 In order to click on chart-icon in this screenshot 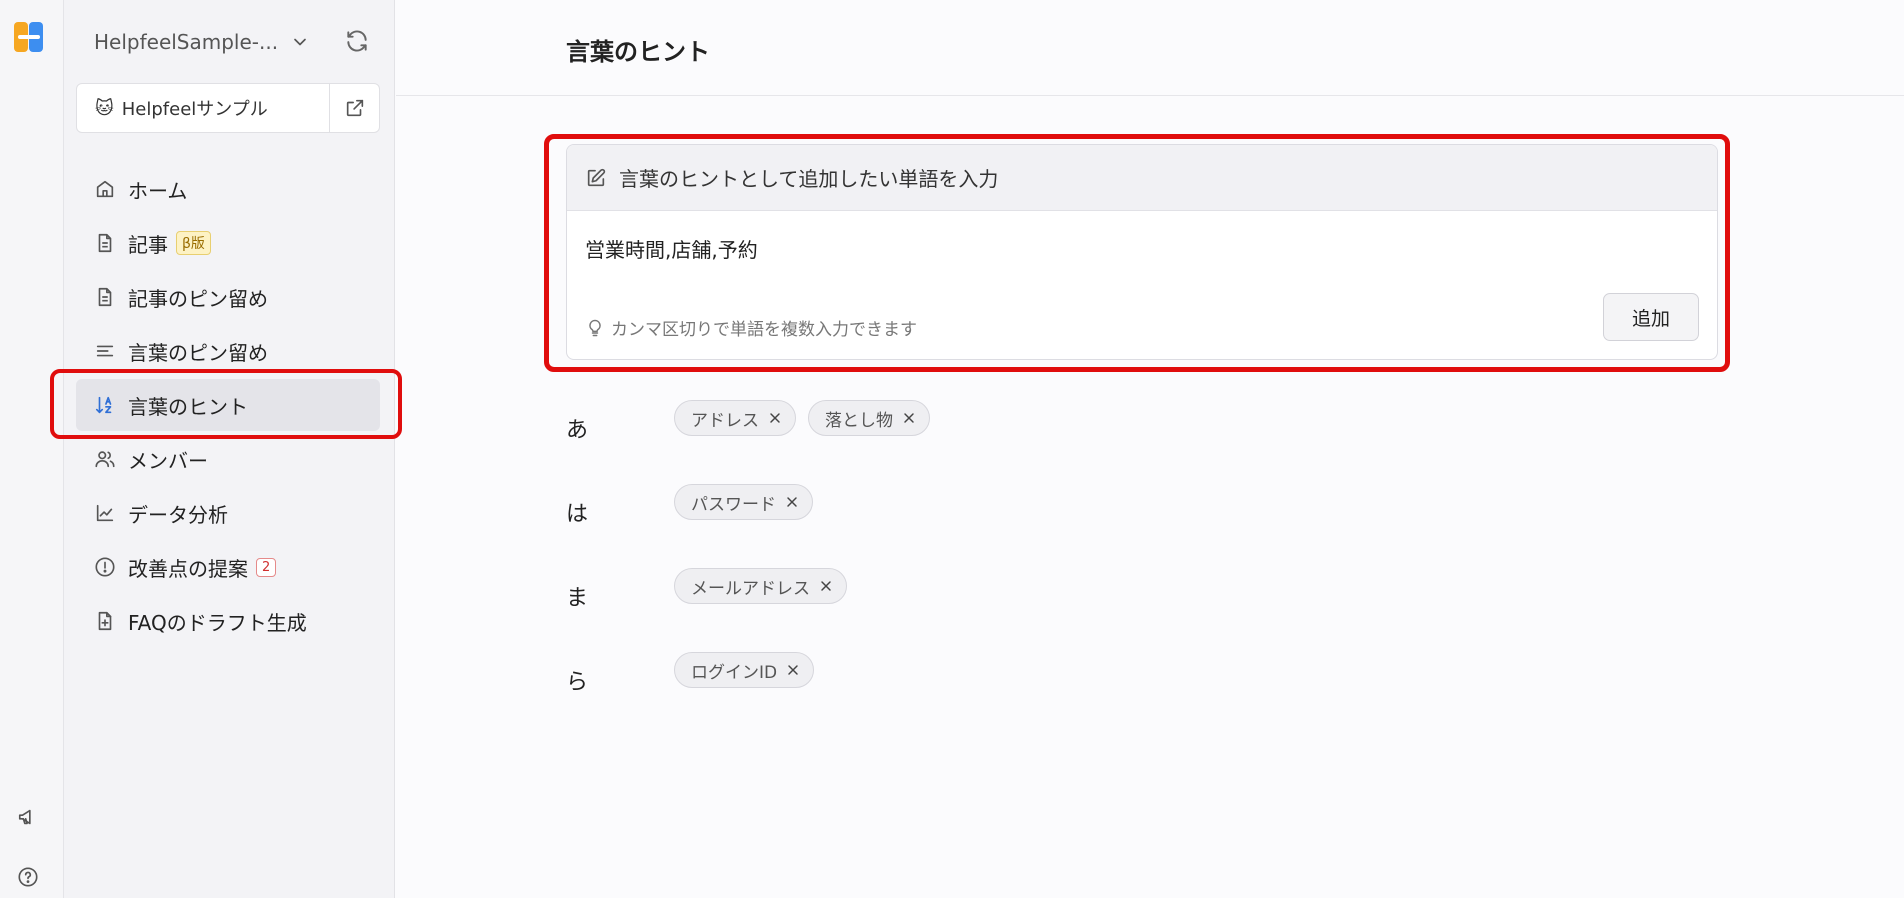, I will do `click(105, 513)`.